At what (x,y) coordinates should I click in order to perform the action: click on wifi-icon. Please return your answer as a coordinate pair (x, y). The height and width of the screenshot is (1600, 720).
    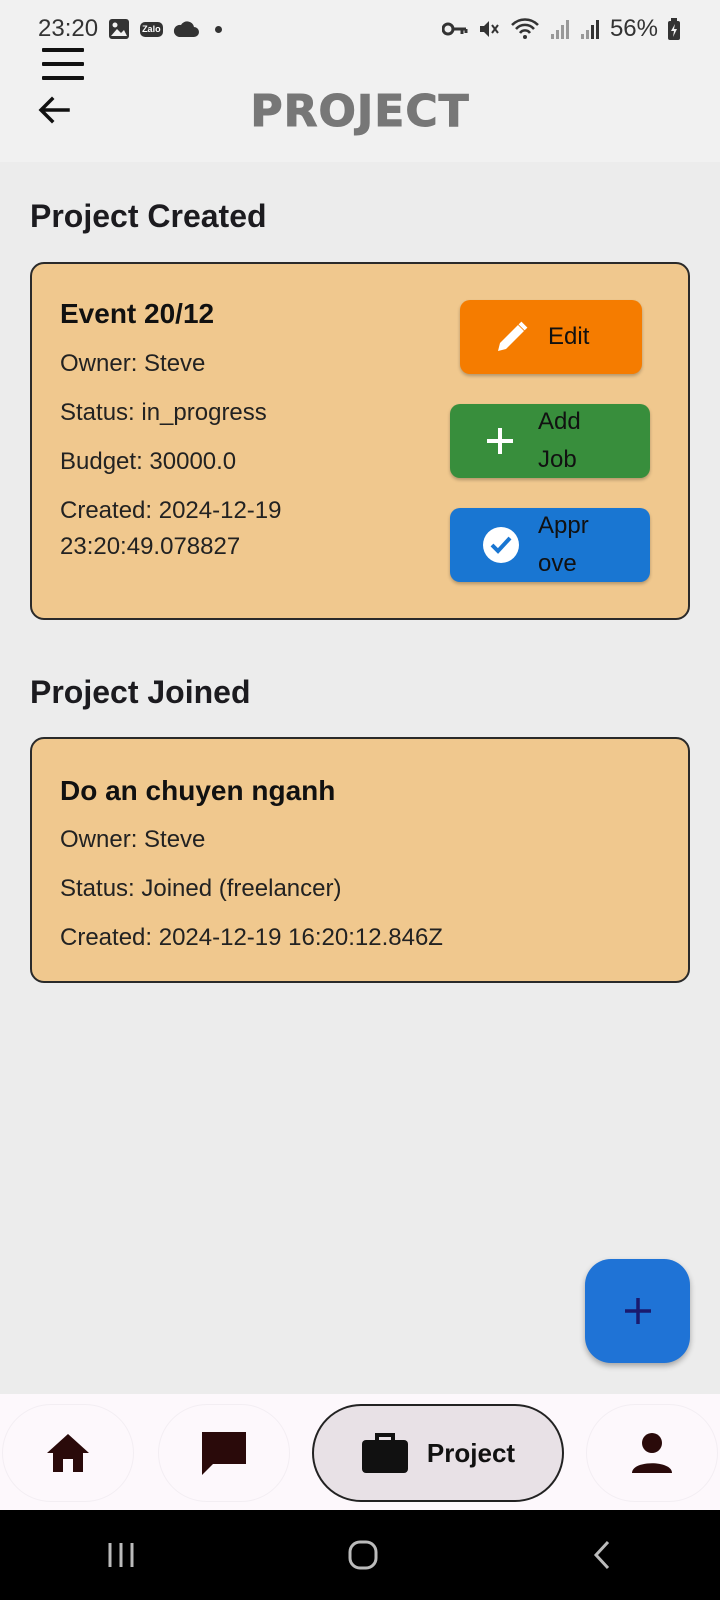
    Looking at the image, I should click on (525, 29).